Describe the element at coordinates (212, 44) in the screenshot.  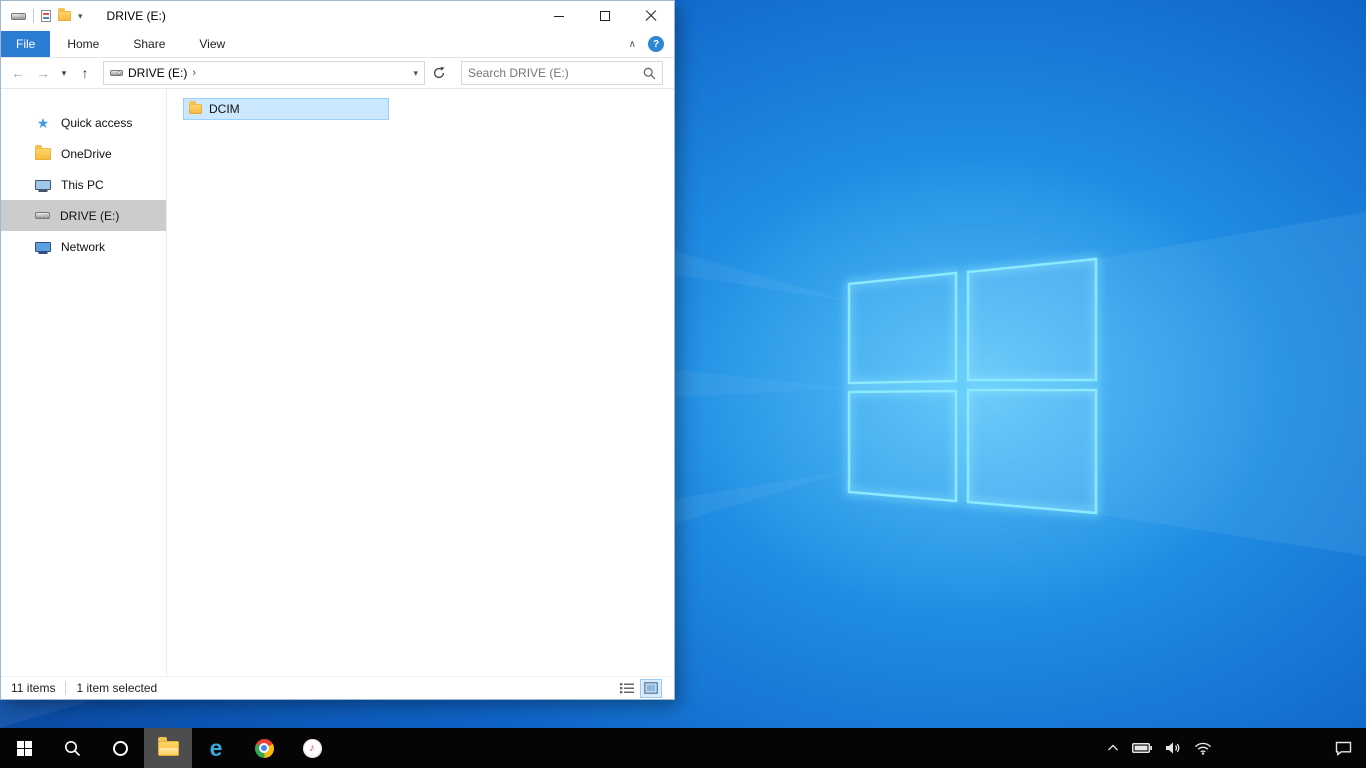
I see `tab-view: View` at that location.